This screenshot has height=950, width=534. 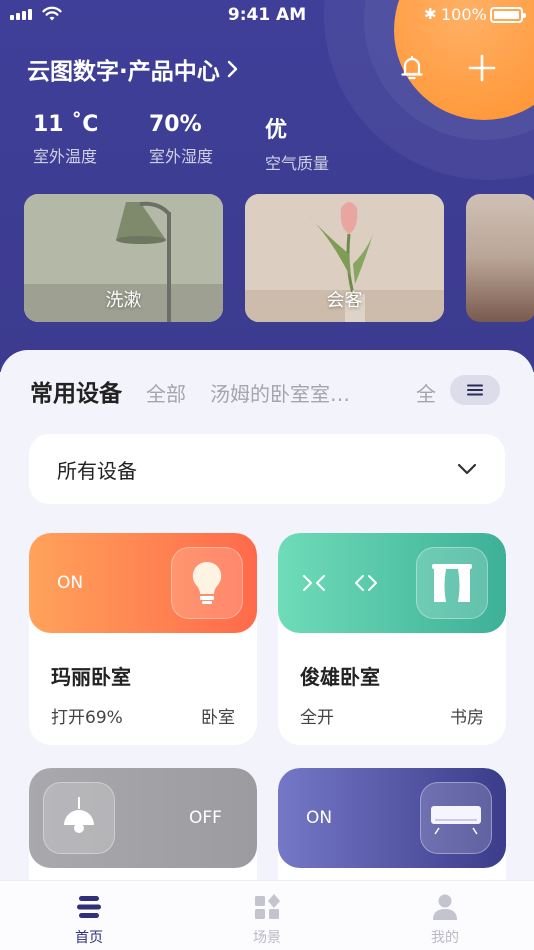 I want to click on device-card-header: OFF, so click(x=143, y=818).